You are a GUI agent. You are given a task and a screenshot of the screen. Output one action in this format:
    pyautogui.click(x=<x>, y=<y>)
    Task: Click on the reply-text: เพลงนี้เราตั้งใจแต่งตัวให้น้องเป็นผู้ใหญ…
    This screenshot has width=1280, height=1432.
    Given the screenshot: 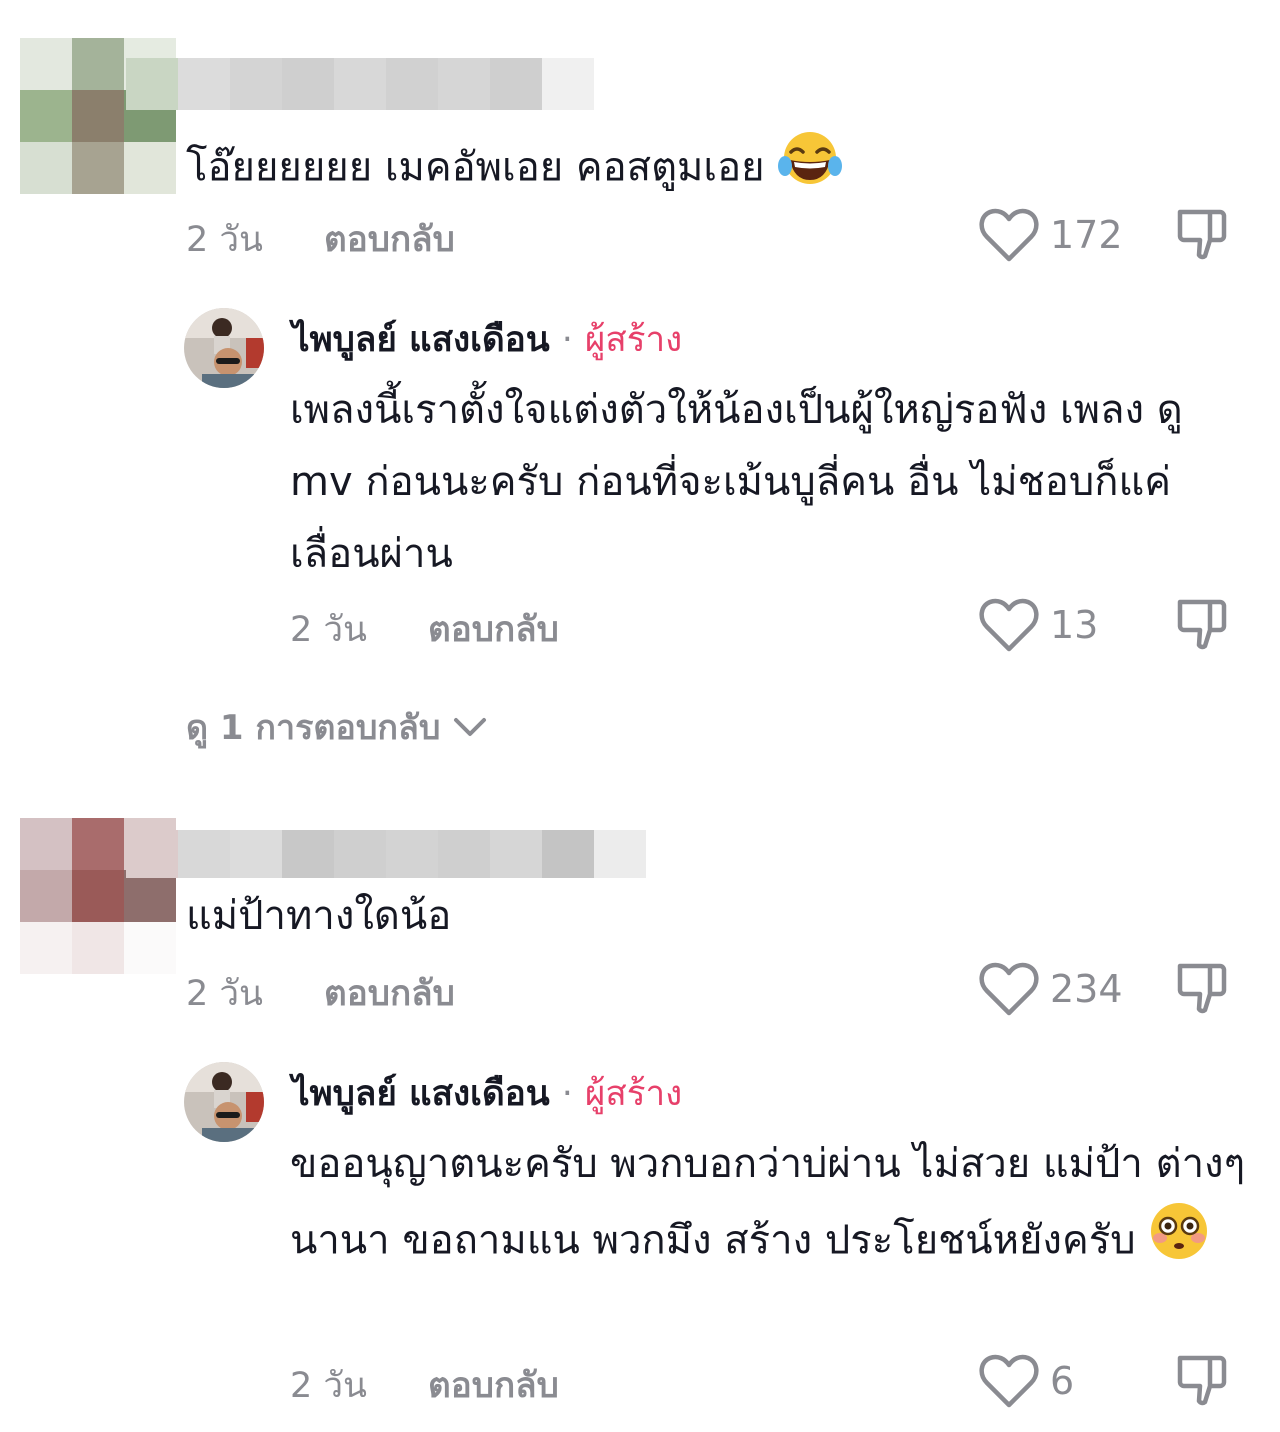 What is the action you would take?
    pyautogui.click(x=736, y=482)
    